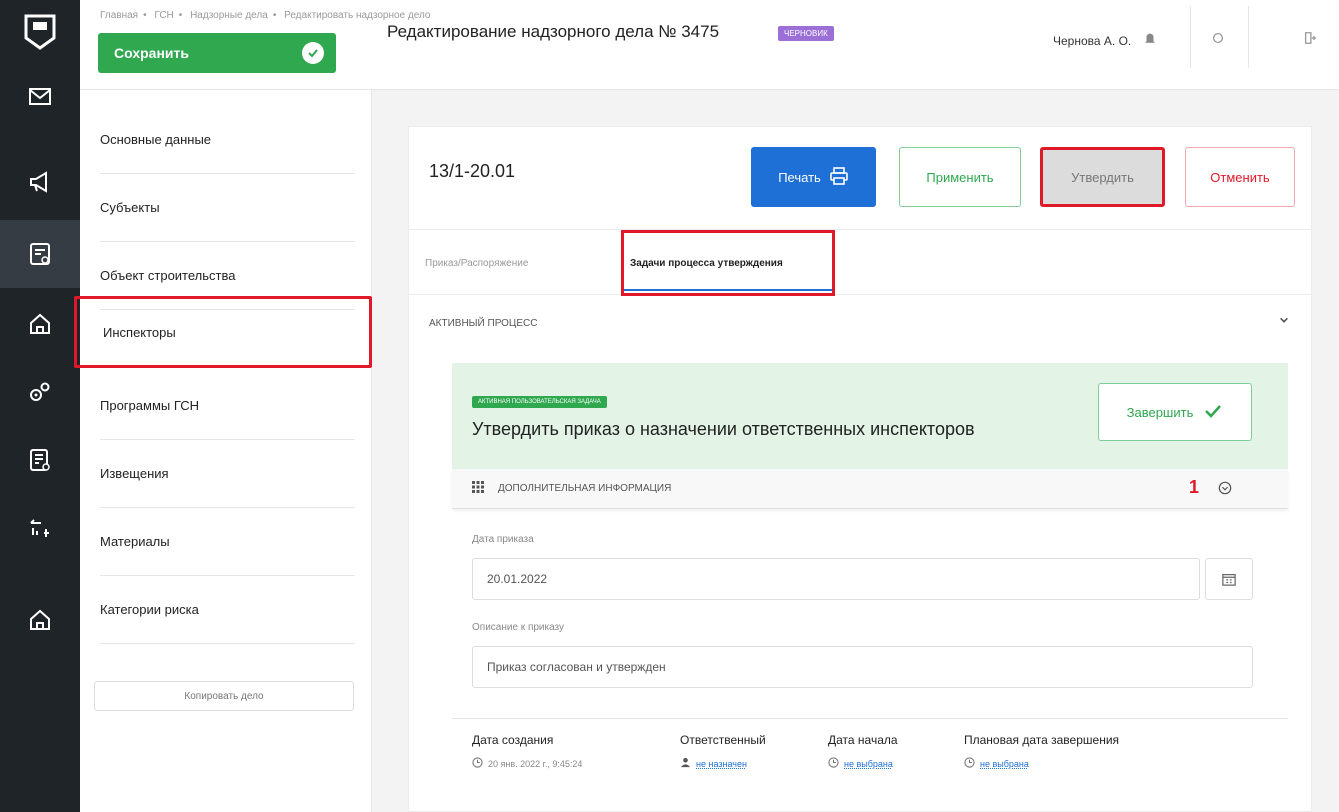 The image size is (1339, 812). What do you see at coordinates (150, 405) in the screenshot?
I see `sidebar-item-label: Программы ГСН` at bounding box center [150, 405].